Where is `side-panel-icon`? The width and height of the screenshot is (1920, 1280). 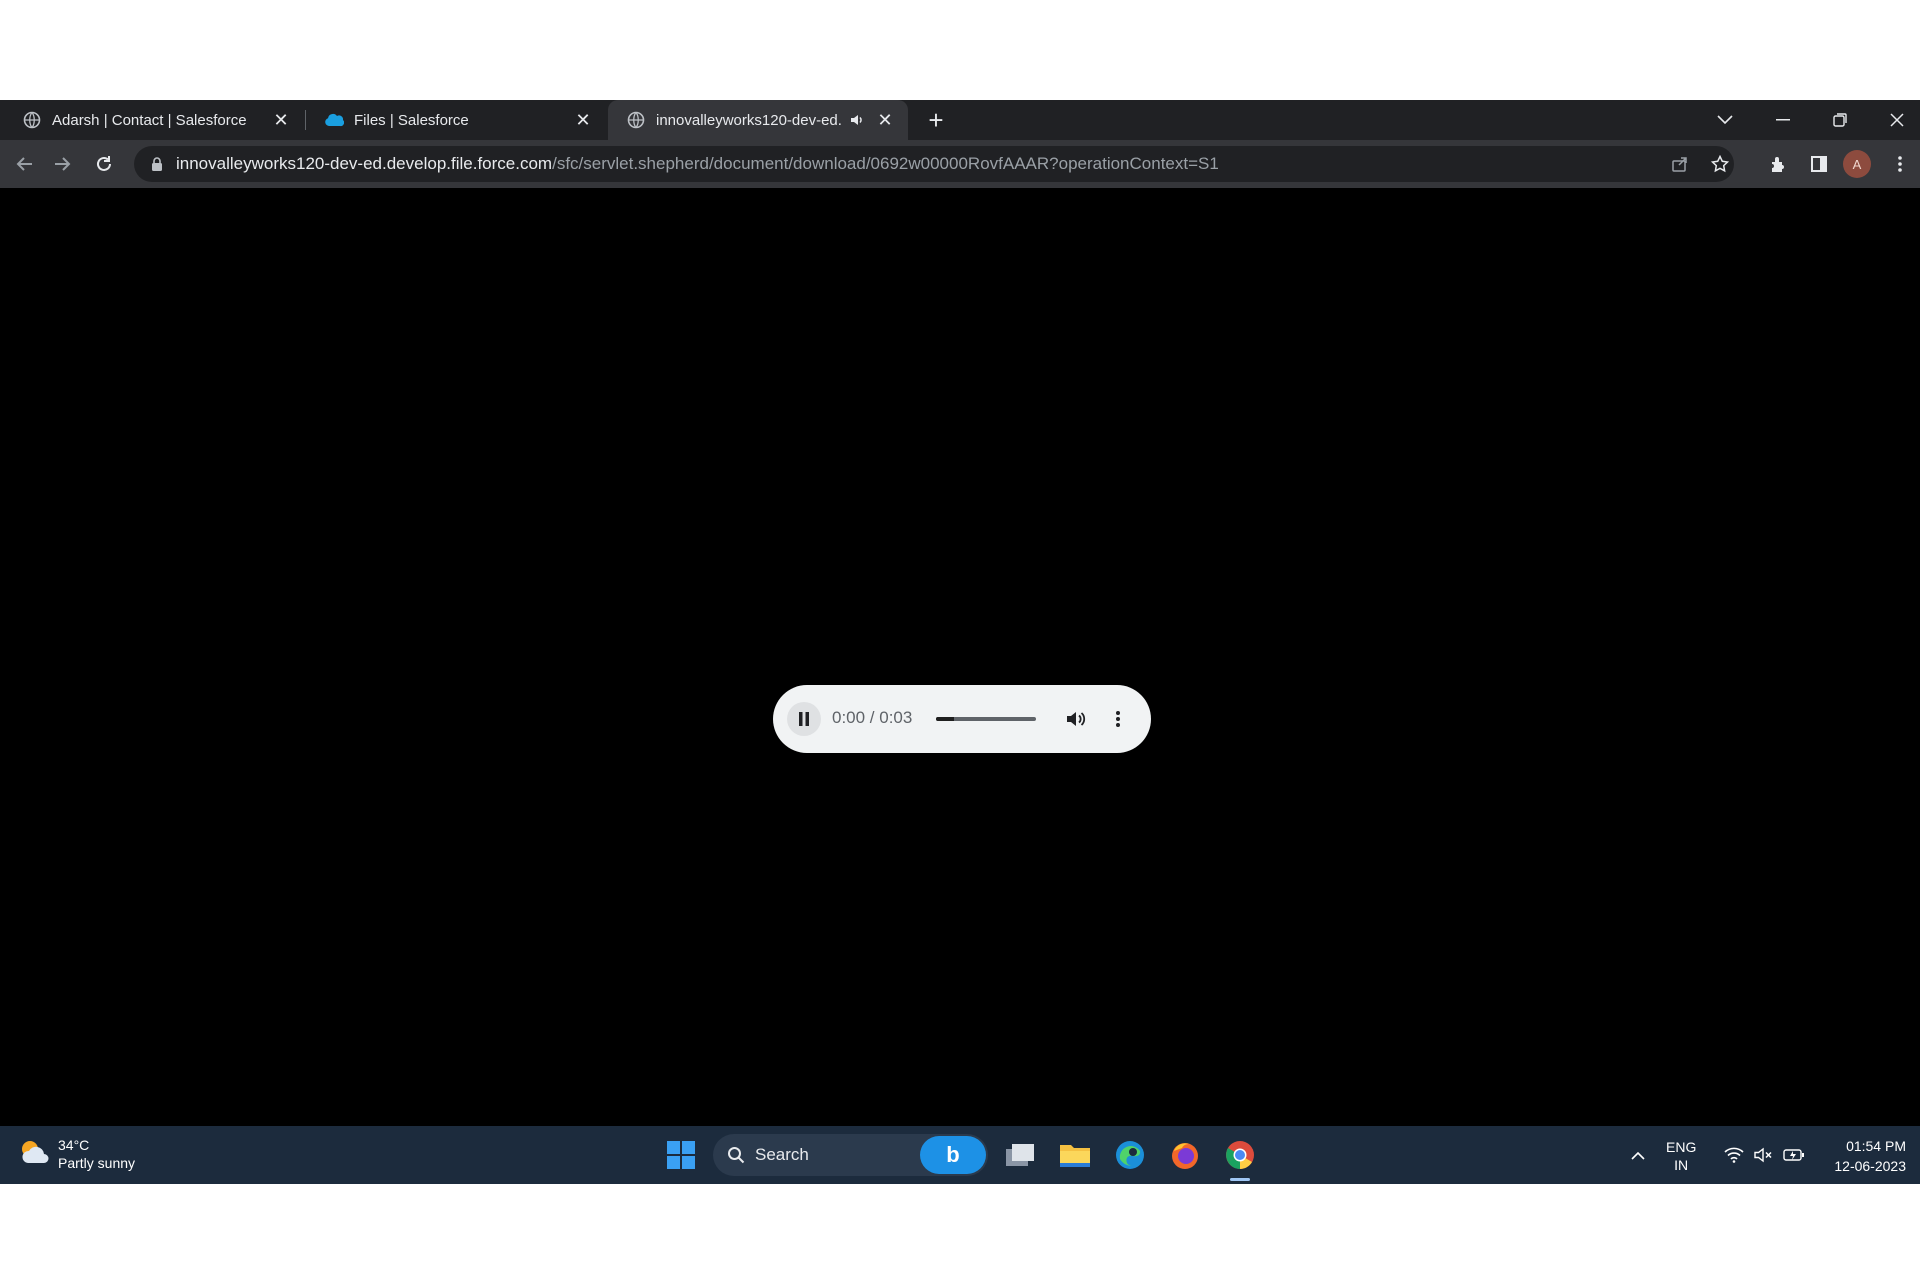
side-panel-icon is located at coordinates (1819, 164).